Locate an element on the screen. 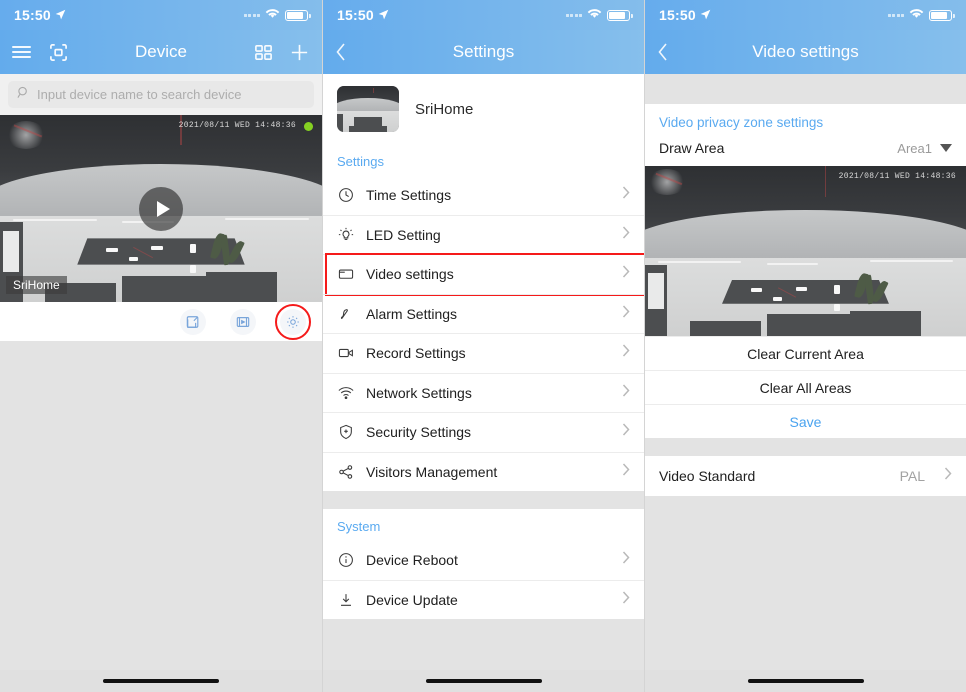 This screenshot has width=966, height=692. info-circle-icon is located at coordinates (345, 560).